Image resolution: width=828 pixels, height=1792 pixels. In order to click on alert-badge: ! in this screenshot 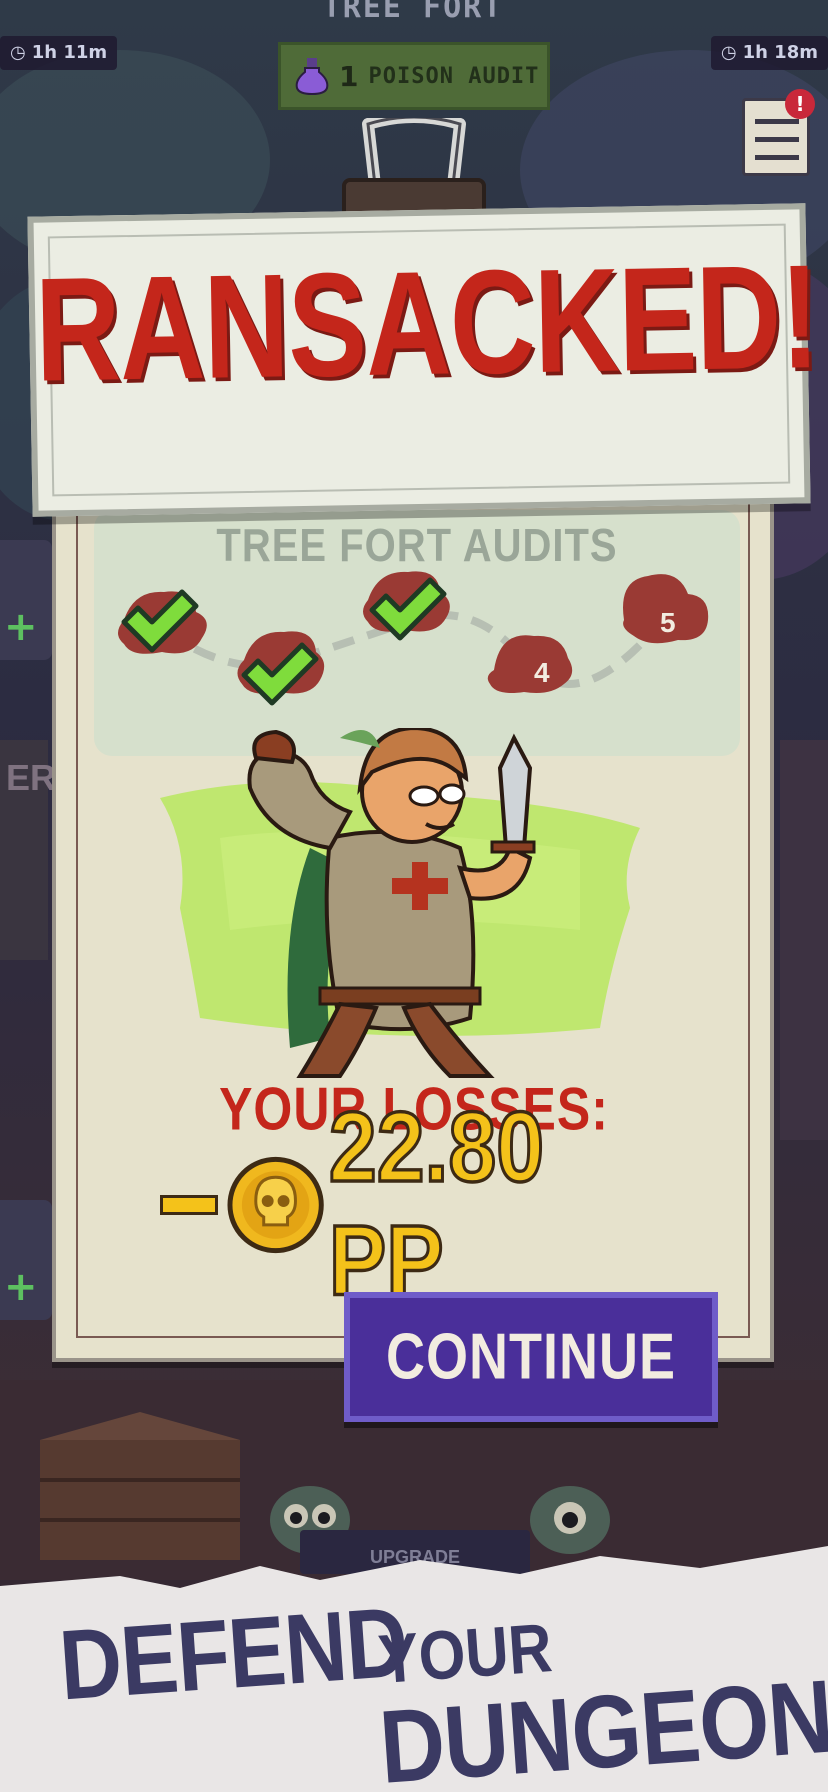, I will do `click(800, 104)`.